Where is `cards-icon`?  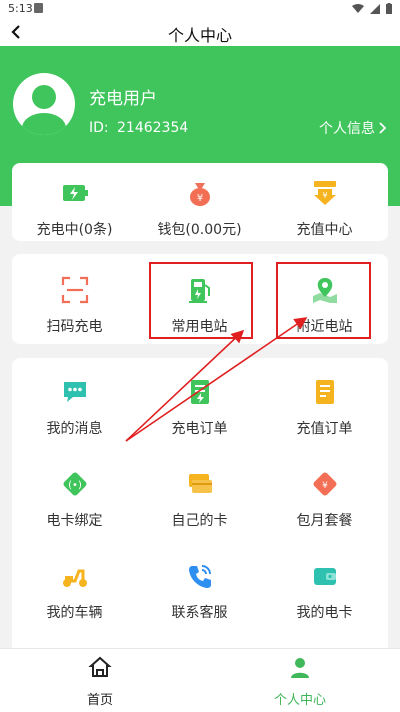 cards-icon is located at coordinates (200, 483).